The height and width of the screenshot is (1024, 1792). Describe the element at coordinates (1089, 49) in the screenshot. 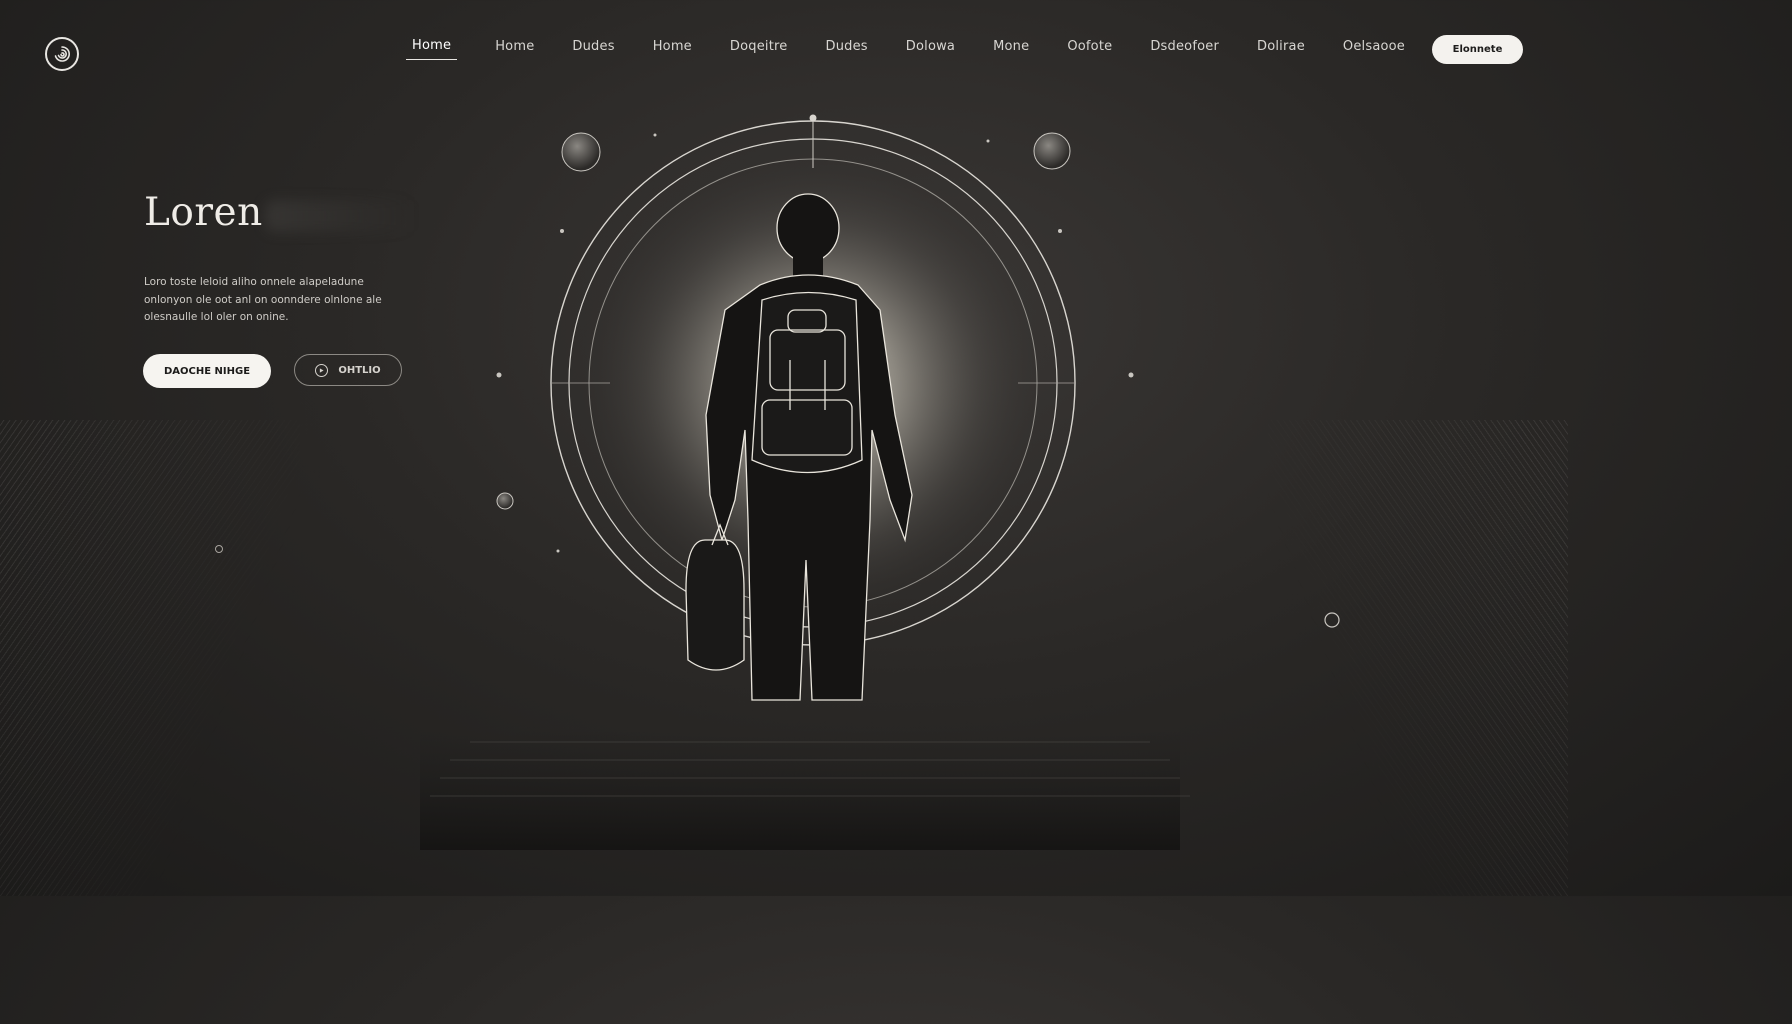

I see `nav-item-9: Oofote` at that location.